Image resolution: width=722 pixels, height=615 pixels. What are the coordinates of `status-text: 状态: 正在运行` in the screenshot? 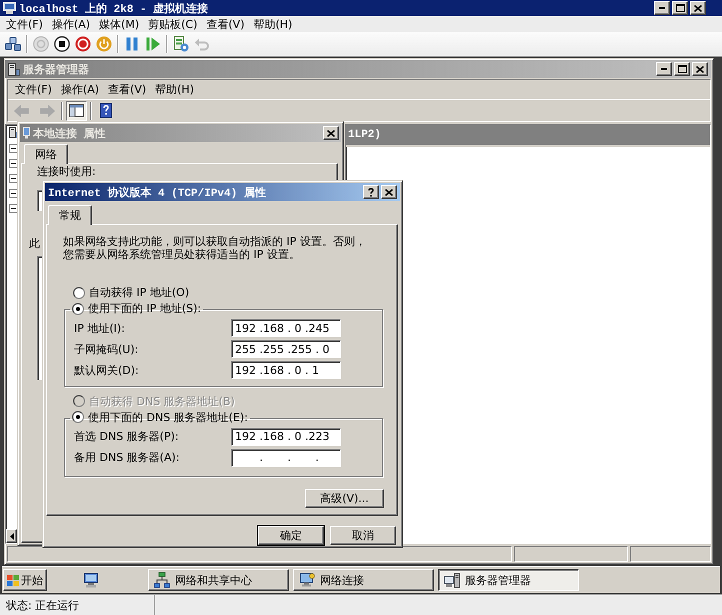 It's located at (43, 605).